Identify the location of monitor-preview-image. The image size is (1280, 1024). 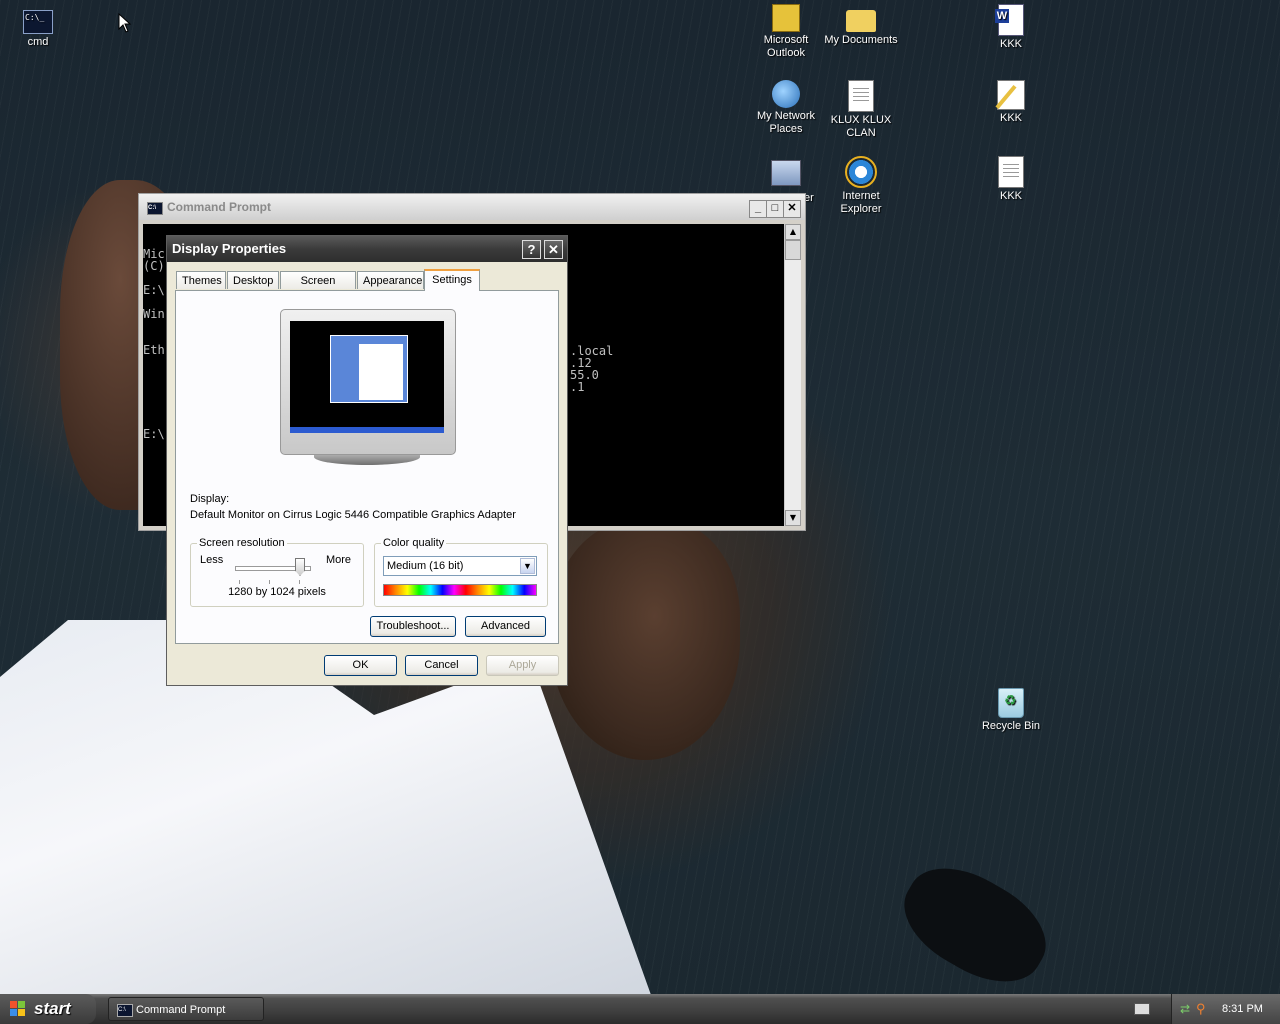
(368, 387).